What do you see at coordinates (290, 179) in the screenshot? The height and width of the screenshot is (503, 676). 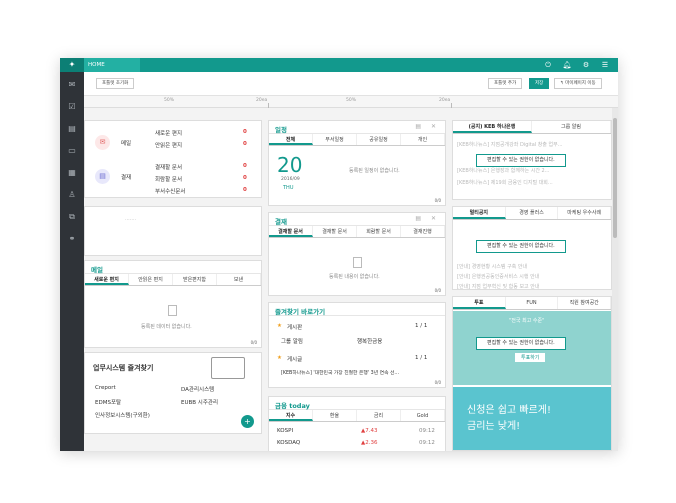 I see `month-label: 2016/09` at bounding box center [290, 179].